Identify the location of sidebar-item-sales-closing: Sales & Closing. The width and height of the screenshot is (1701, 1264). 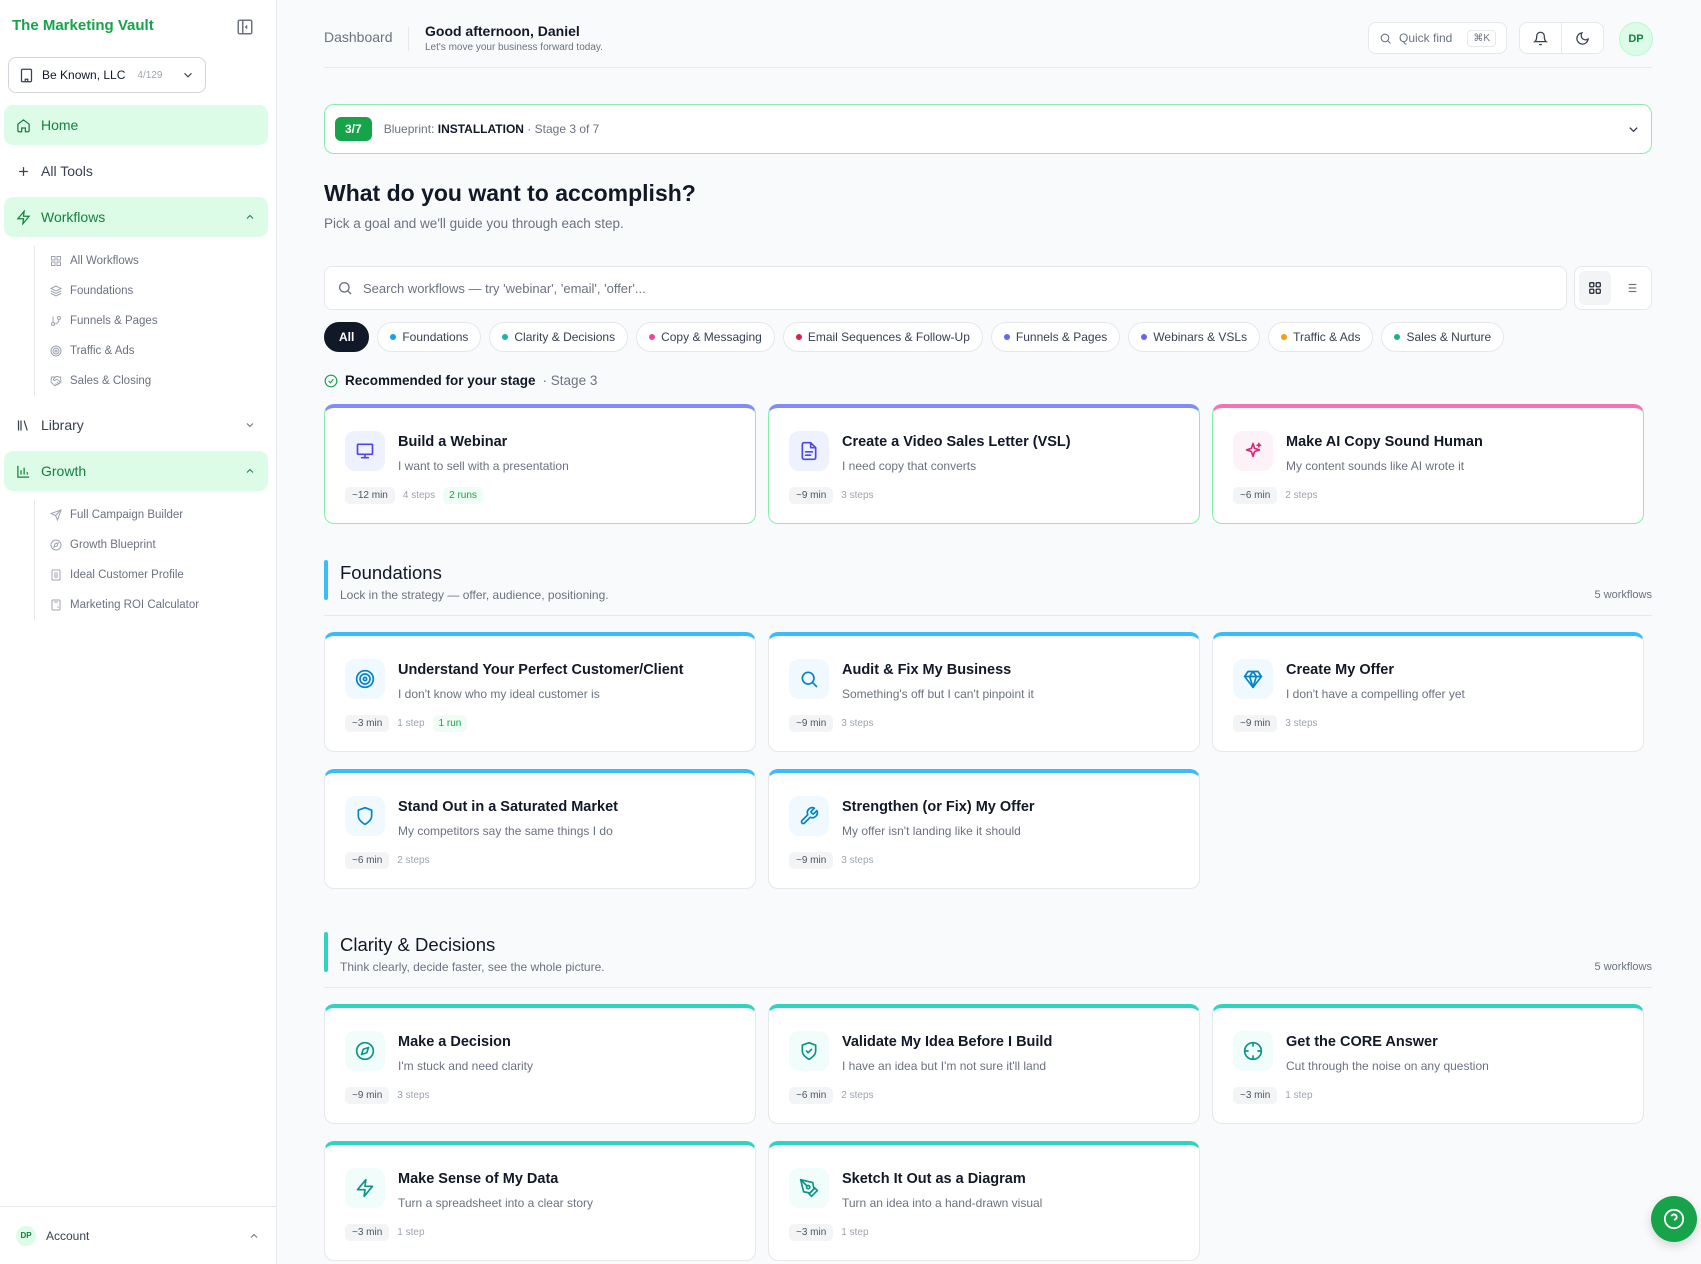
(96, 381).